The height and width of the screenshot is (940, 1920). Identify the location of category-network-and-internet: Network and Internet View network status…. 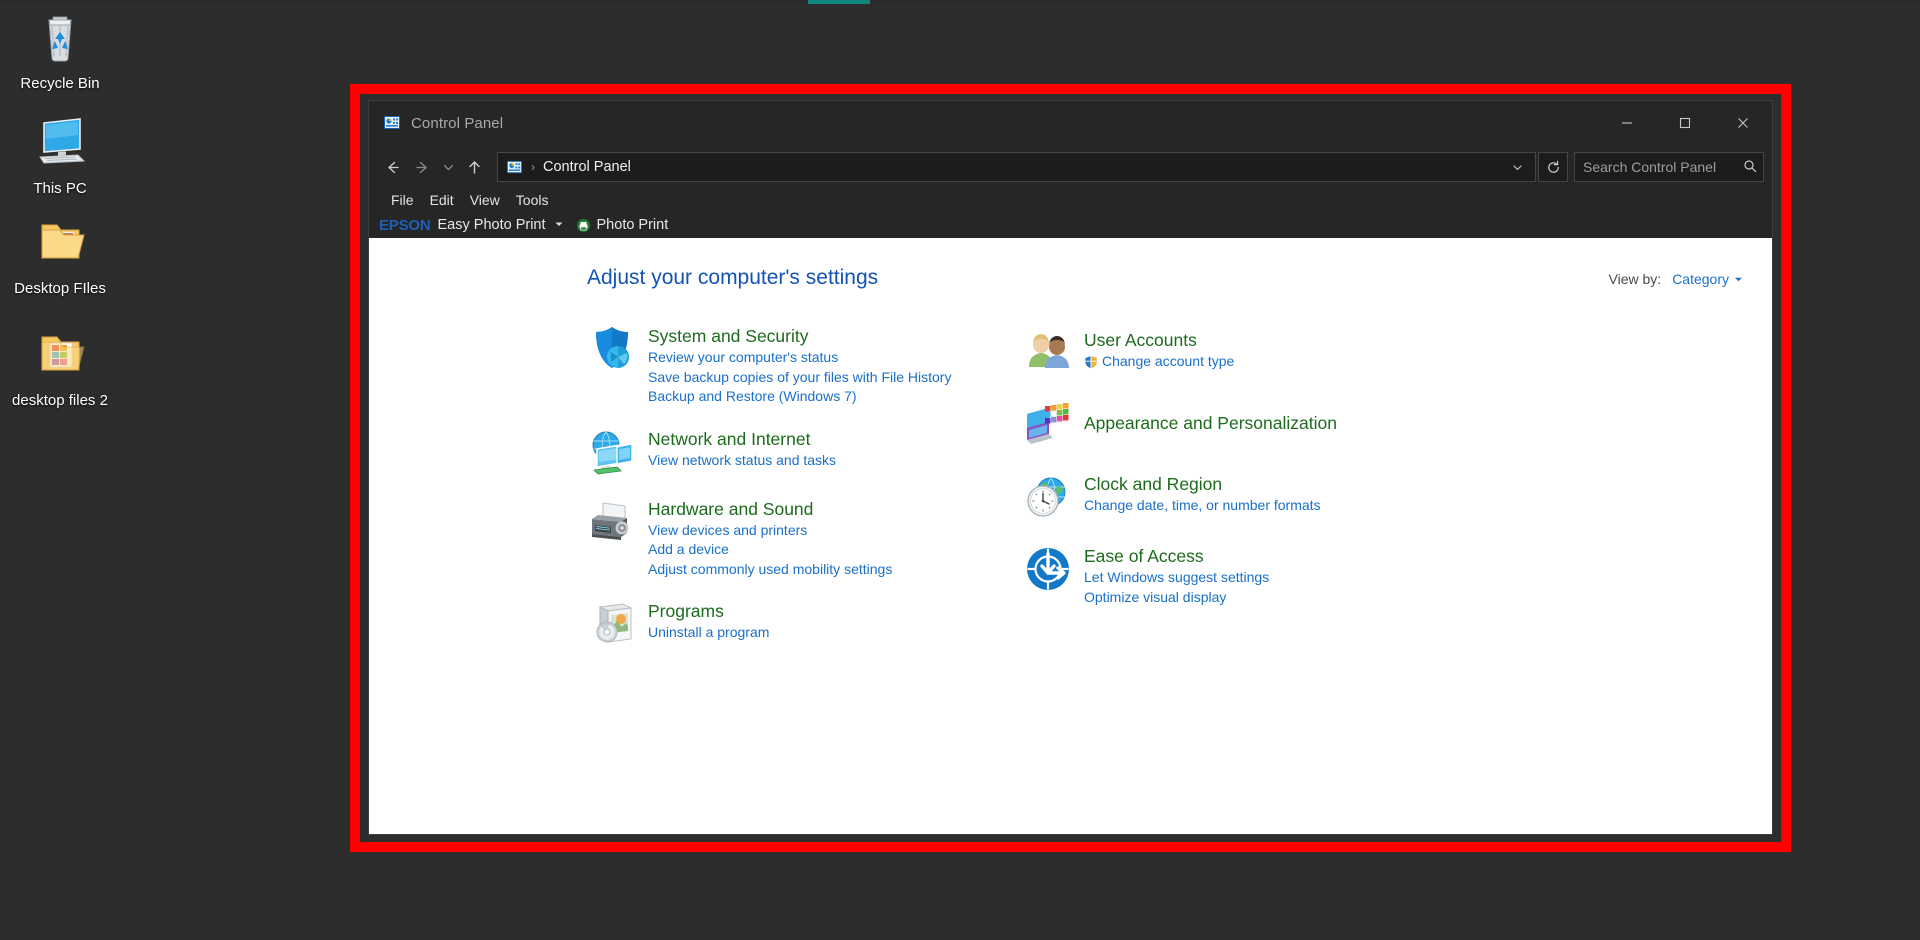
(787, 452).